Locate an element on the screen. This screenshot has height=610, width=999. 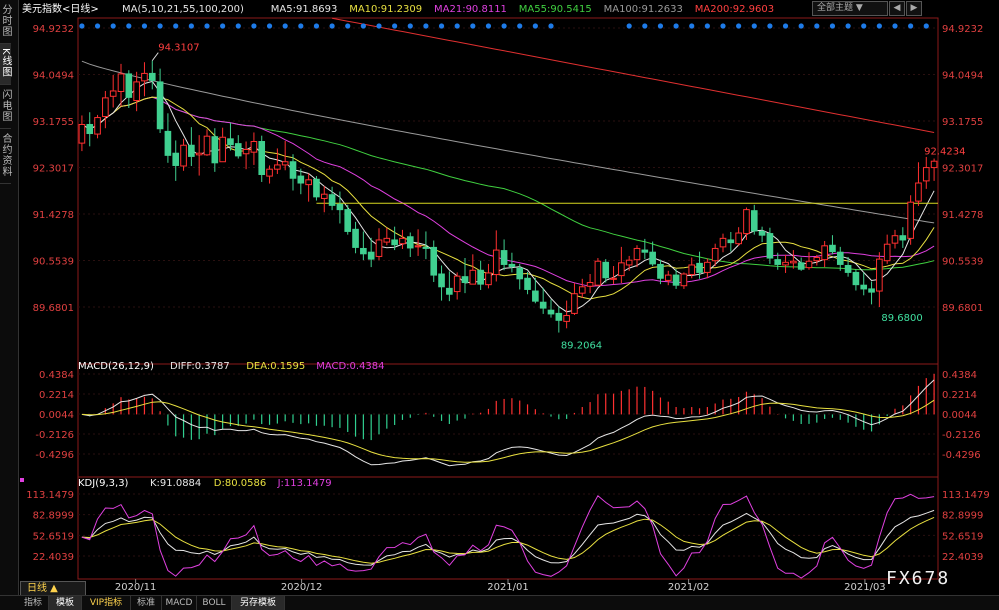
kdj-marker is located at coordinates (22, 480).